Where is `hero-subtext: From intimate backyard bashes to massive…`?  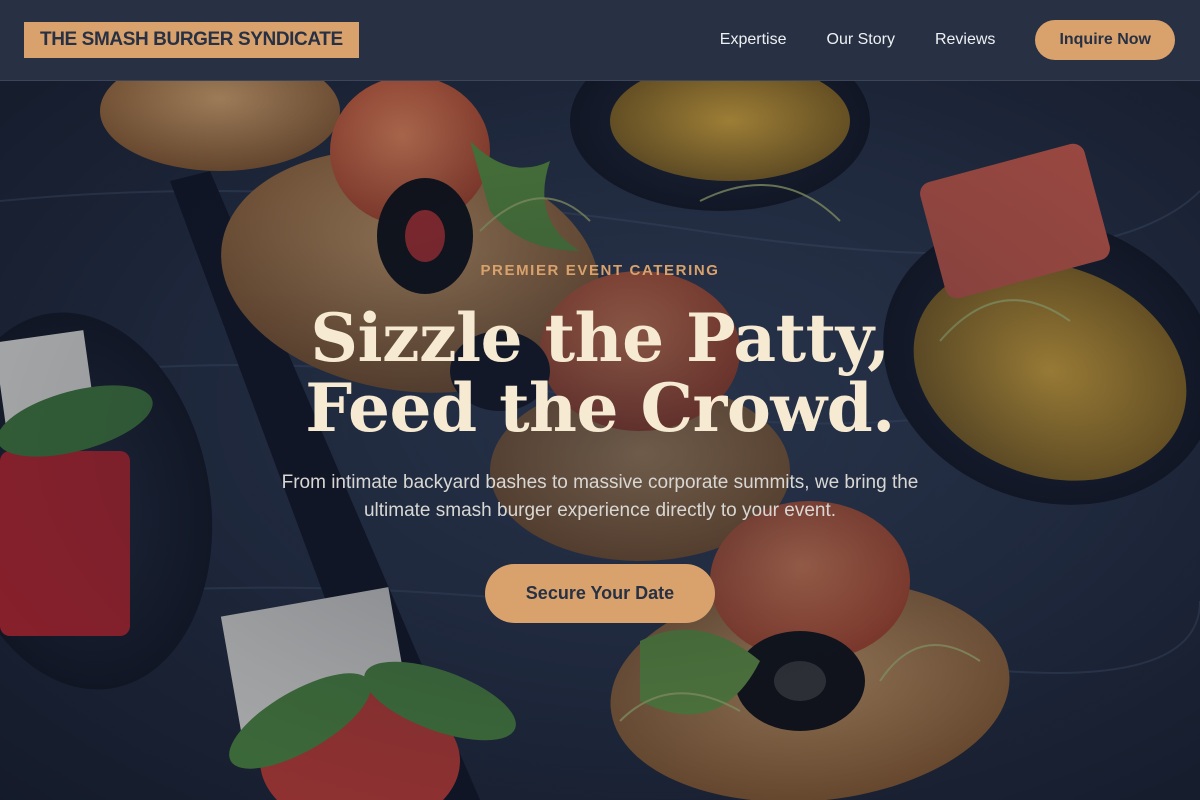 hero-subtext: From intimate backyard bashes to massive… is located at coordinates (600, 496).